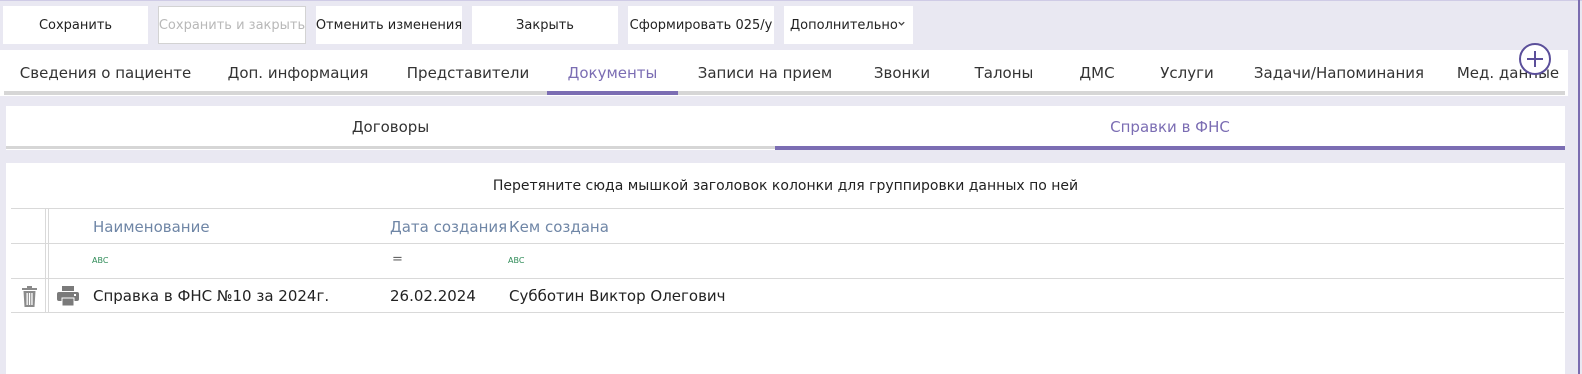  What do you see at coordinates (468, 73) in the screenshot?
I see `tab-representatives: Представители` at bounding box center [468, 73].